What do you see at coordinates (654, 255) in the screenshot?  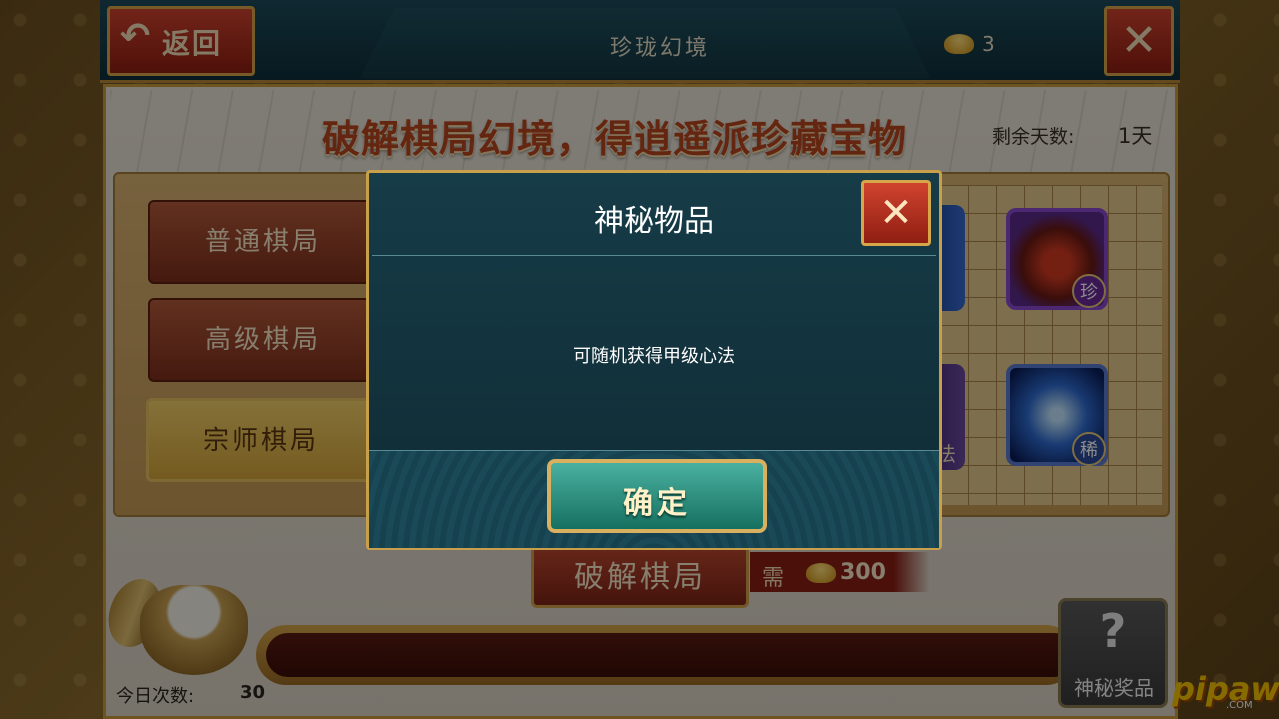 I see `dialog-divider` at bounding box center [654, 255].